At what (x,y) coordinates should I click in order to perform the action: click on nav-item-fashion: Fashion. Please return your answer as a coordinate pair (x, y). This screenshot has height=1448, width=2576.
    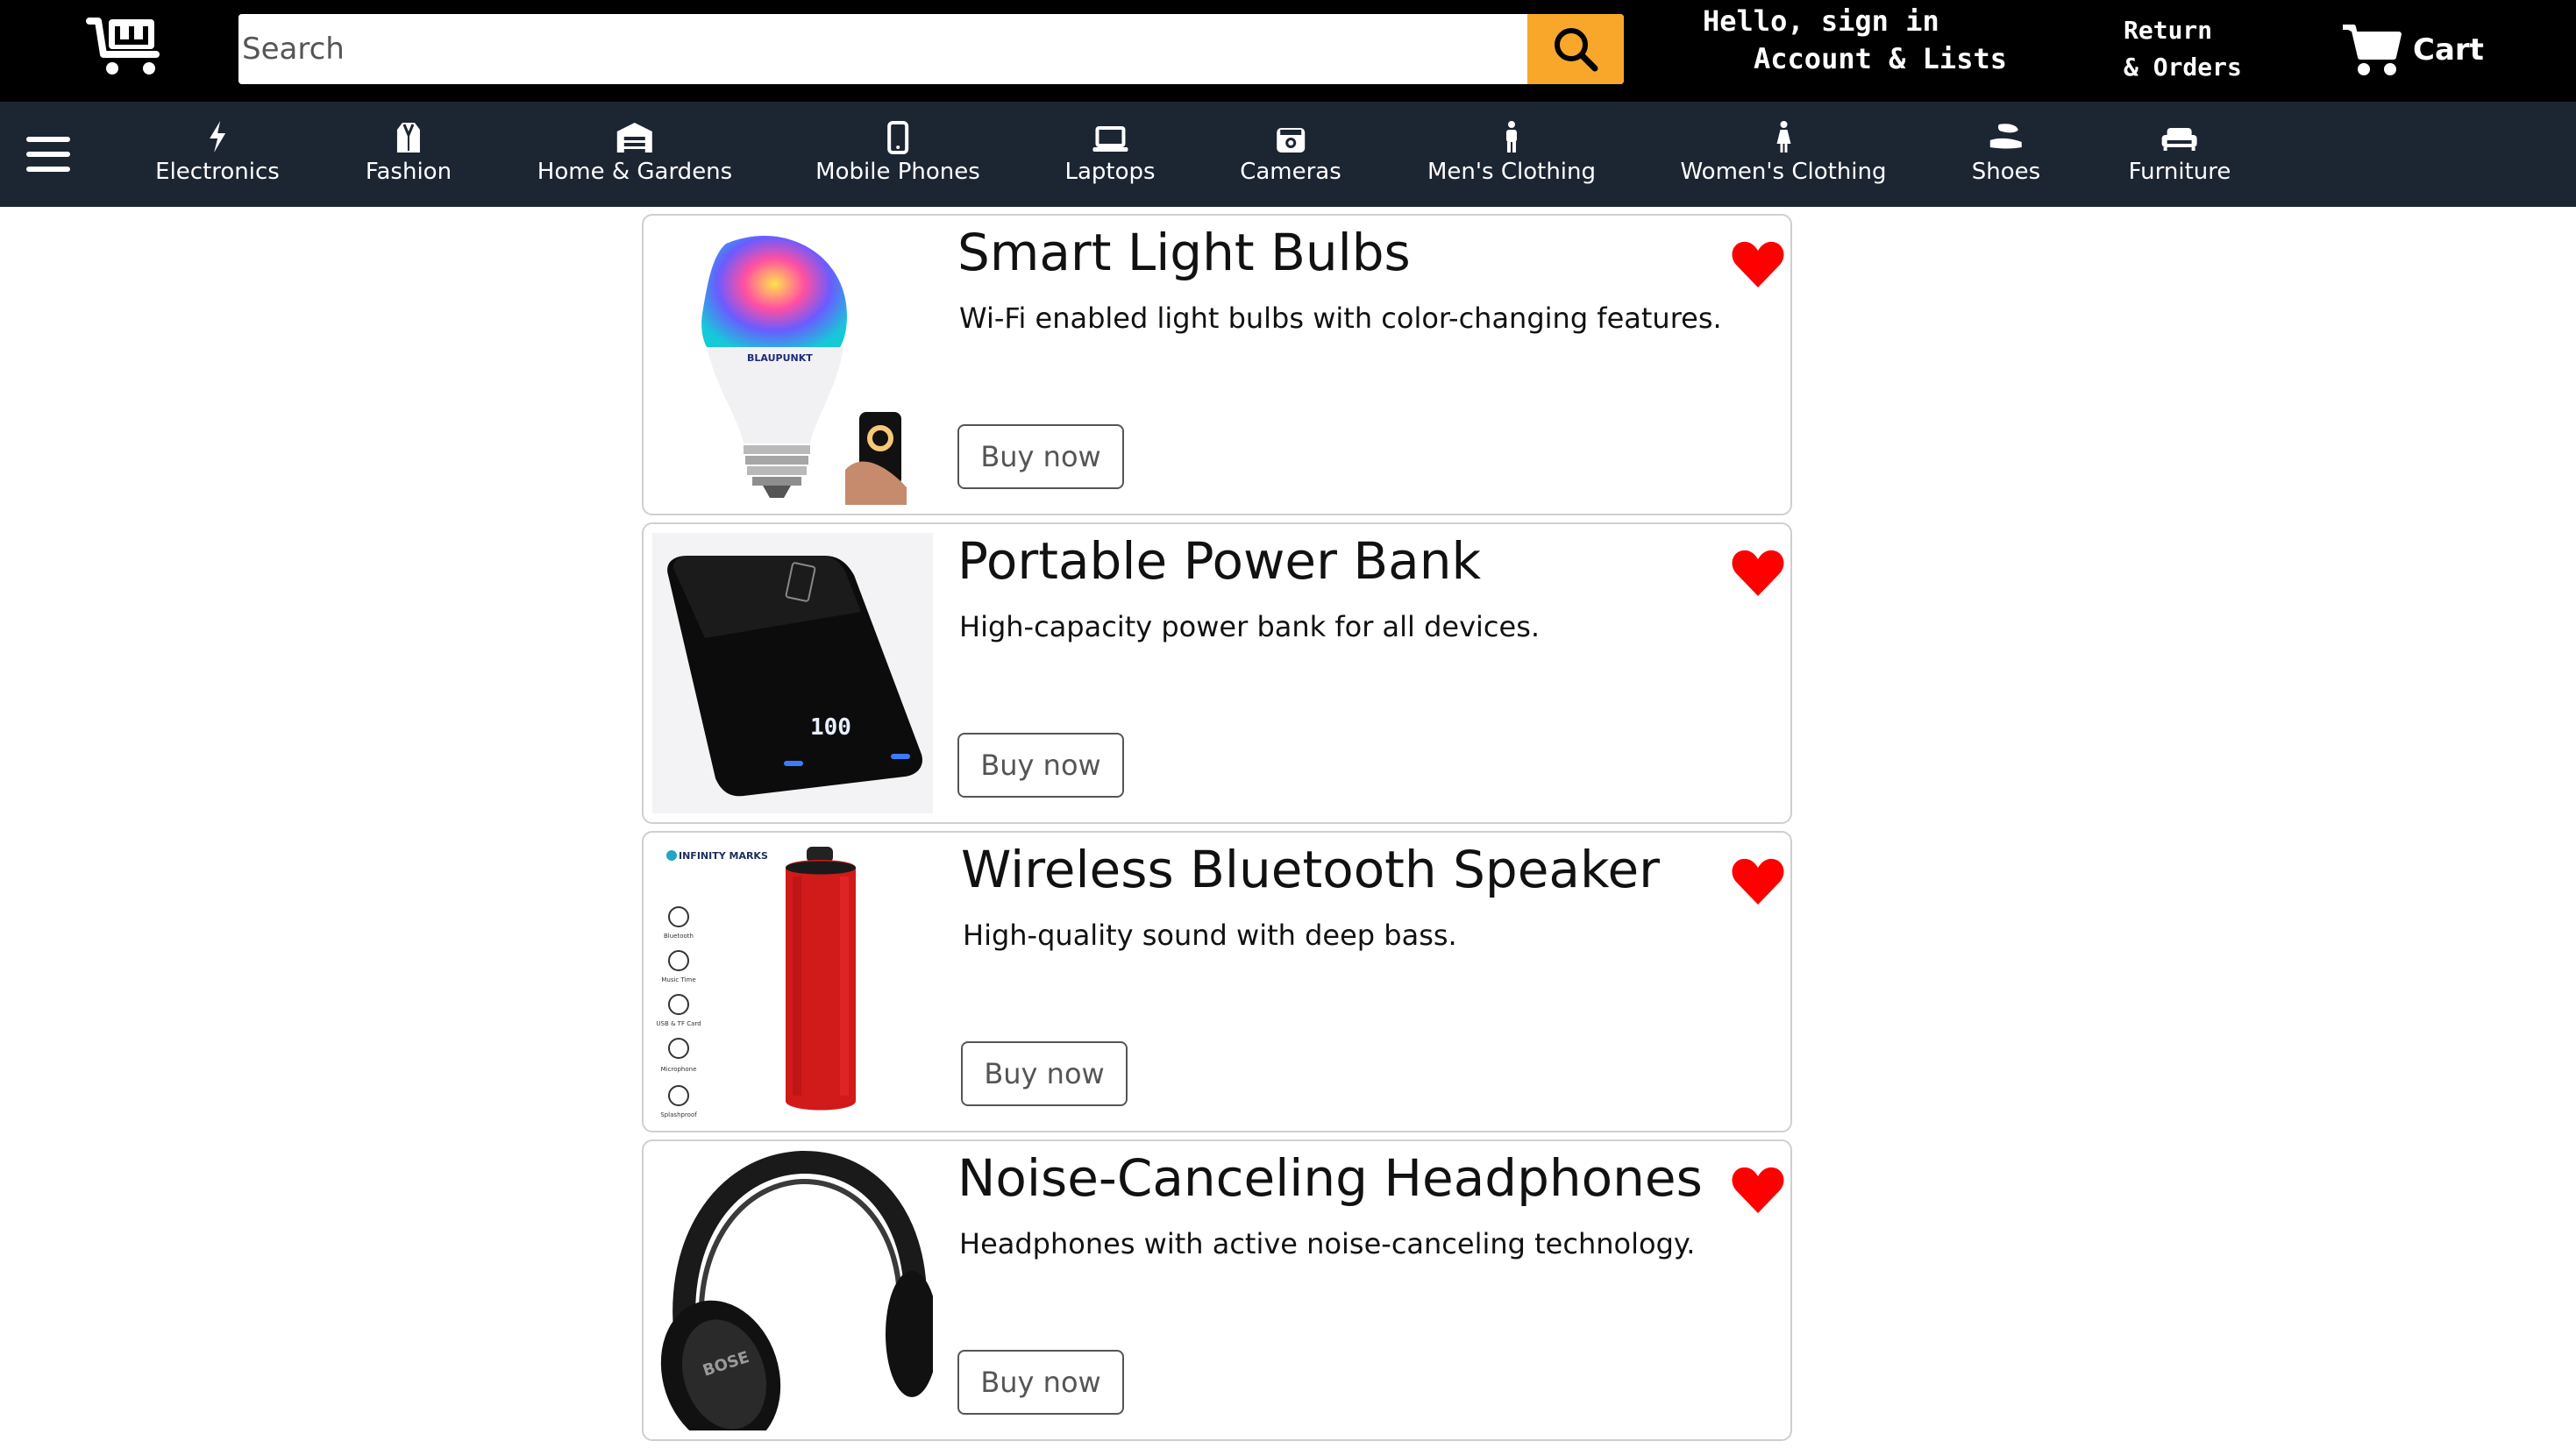
    Looking at the image, I should click on (409, 158).